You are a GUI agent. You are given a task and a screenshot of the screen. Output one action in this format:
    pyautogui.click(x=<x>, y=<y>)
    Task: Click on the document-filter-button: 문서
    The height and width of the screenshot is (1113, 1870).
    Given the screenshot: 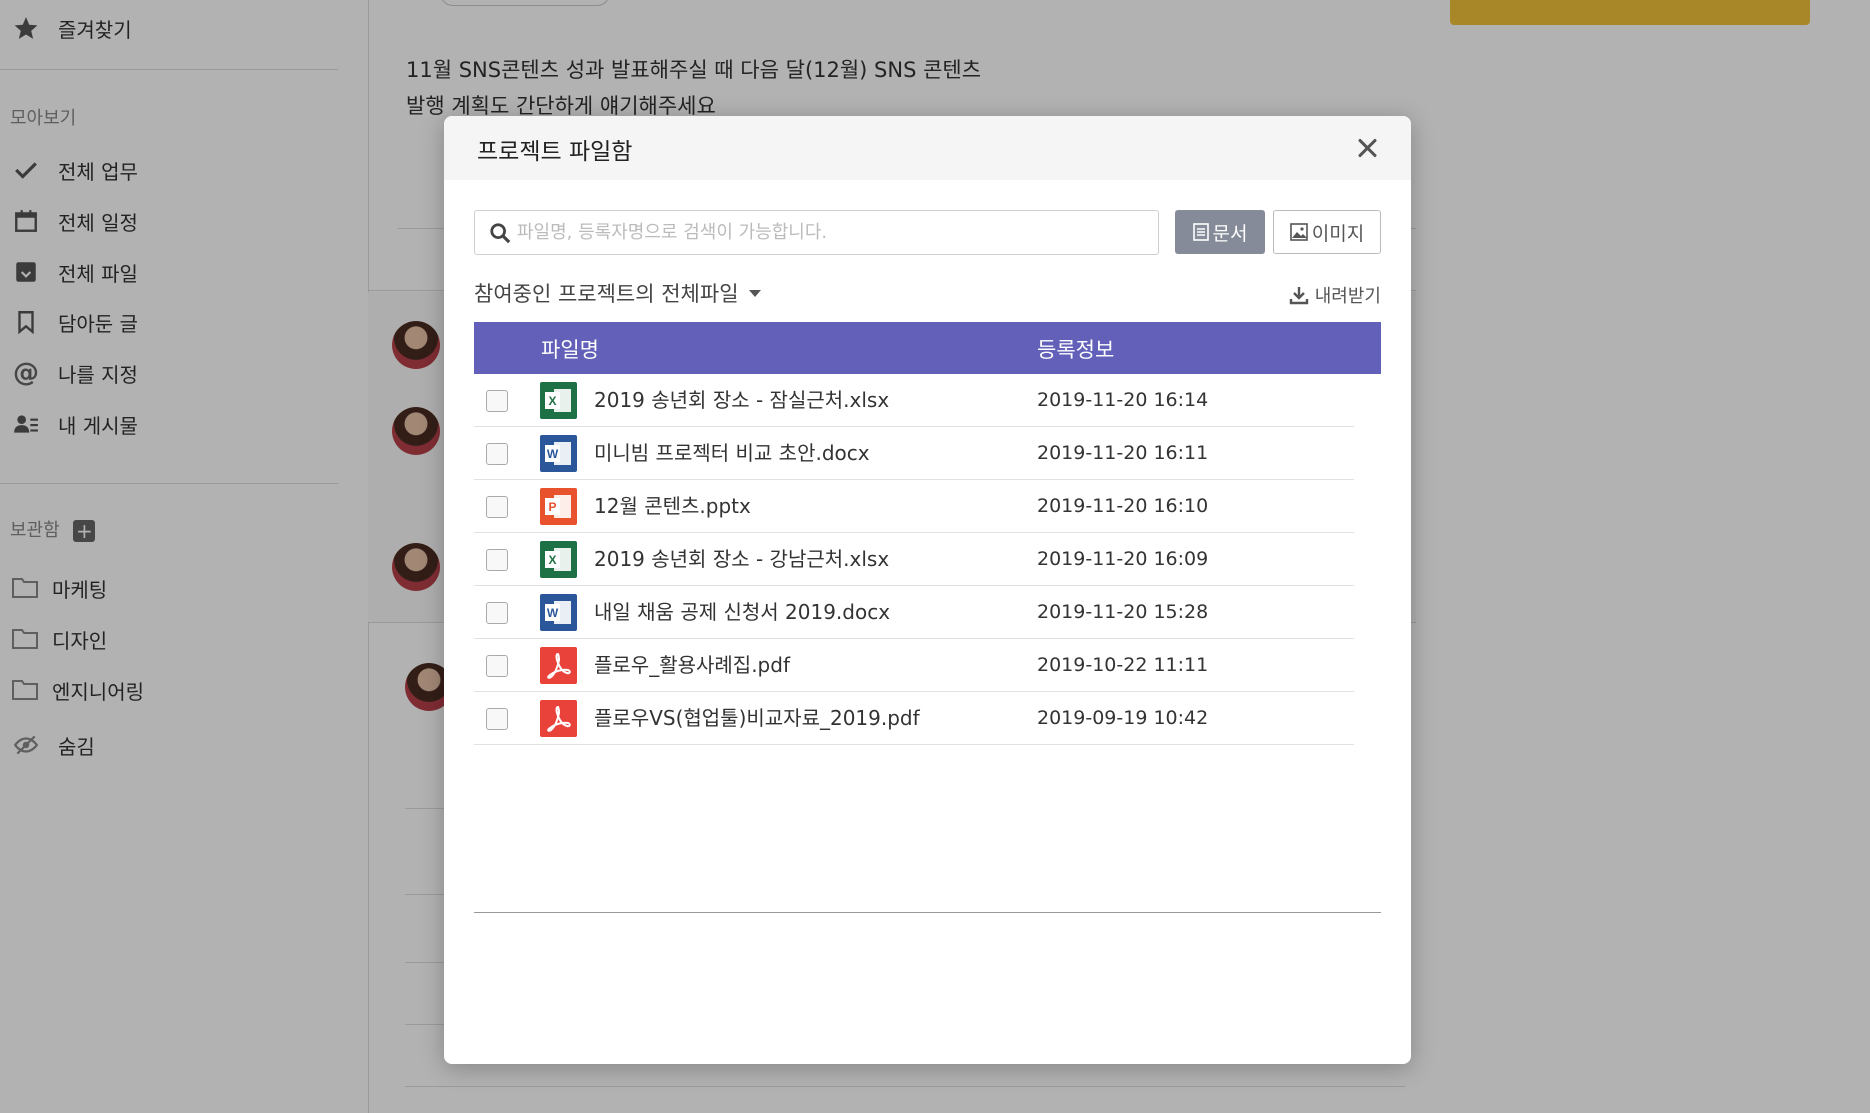 What is the action you would take?
    pyautogui.click(x=1220, y=232)
    